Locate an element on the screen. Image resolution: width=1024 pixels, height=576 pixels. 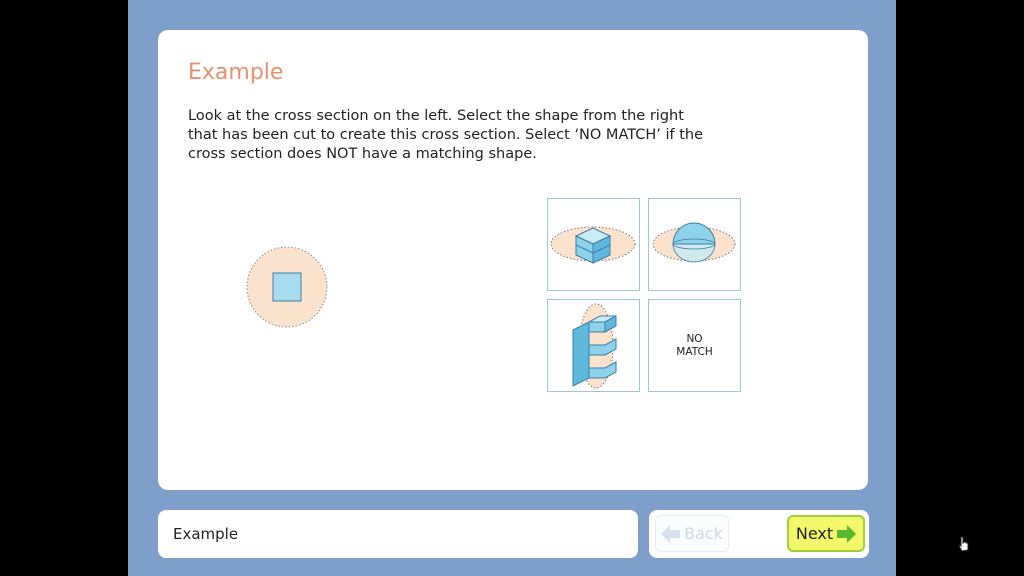
cube-on-plane-icon is located at coordinates (593, 245).